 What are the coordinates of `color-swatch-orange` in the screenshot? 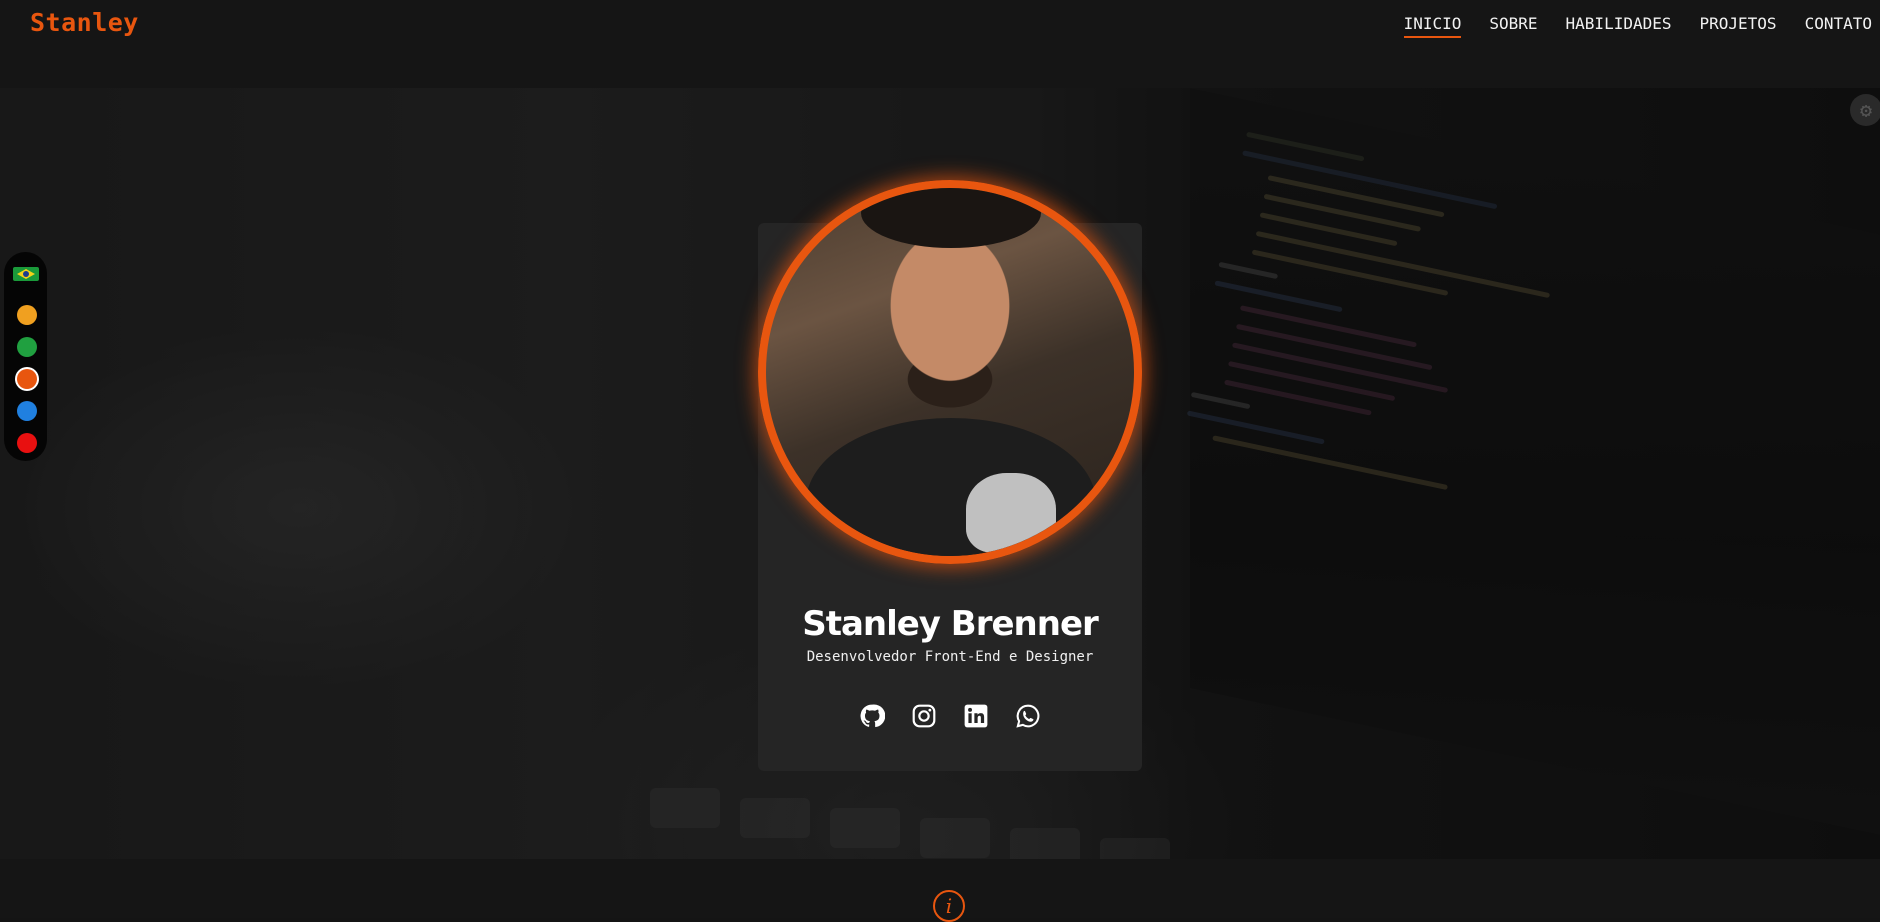 It's located at (27, 315).